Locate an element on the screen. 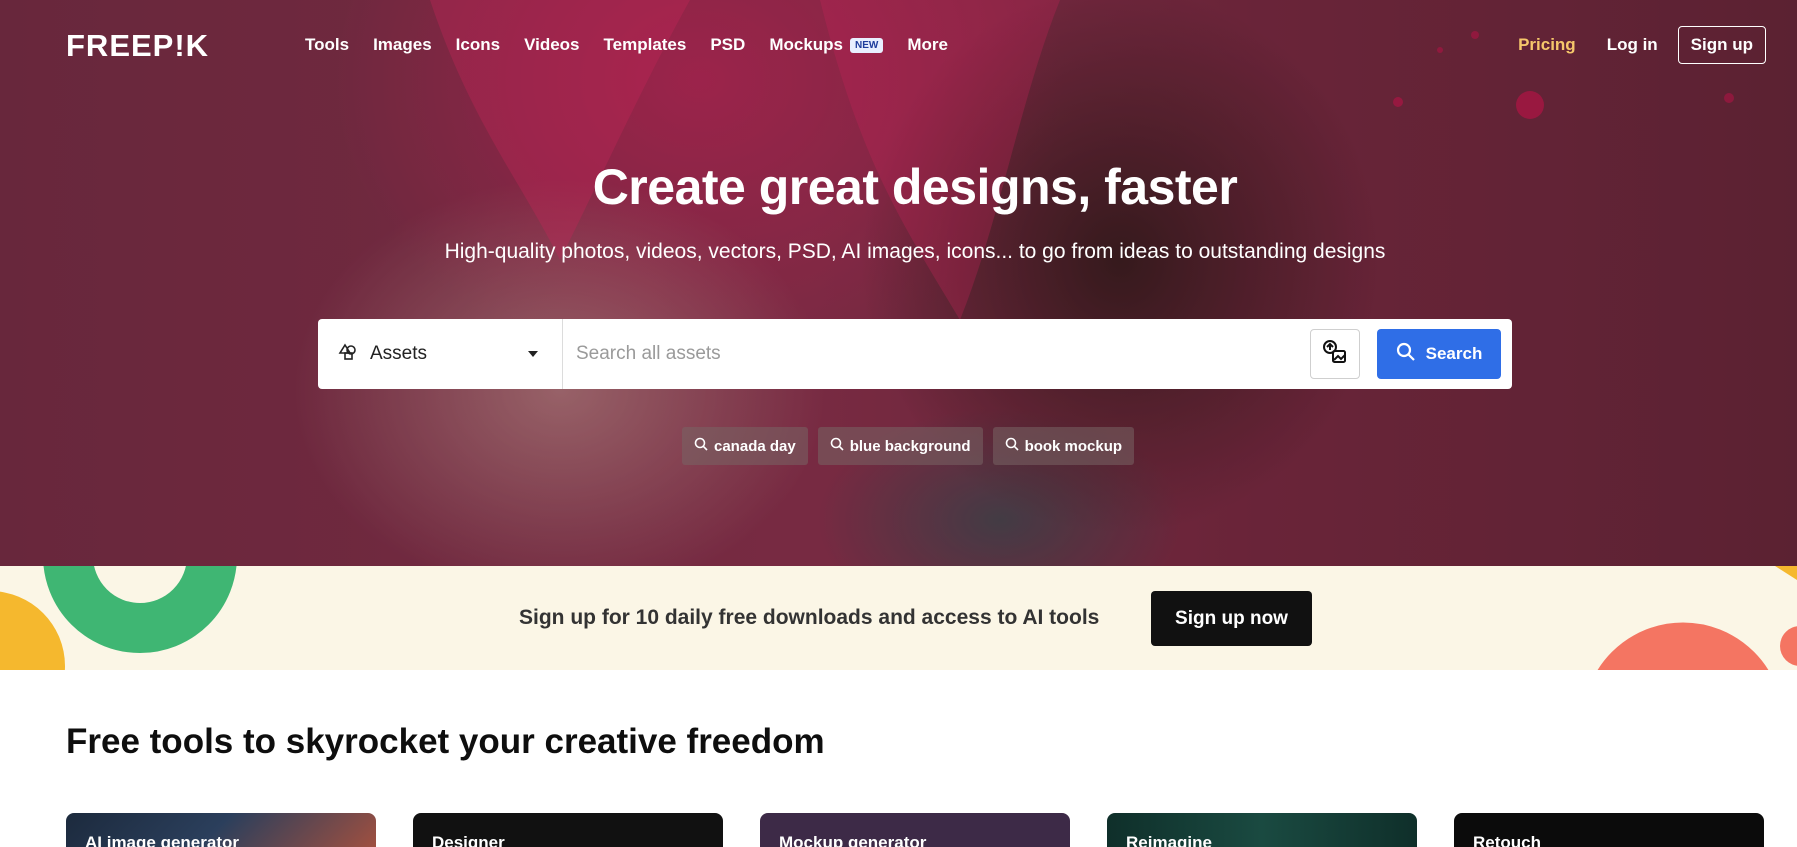 This screenshot has width=1797, height=847. nav-mockups: Mockups NEW is located at coordinates (826, 45).